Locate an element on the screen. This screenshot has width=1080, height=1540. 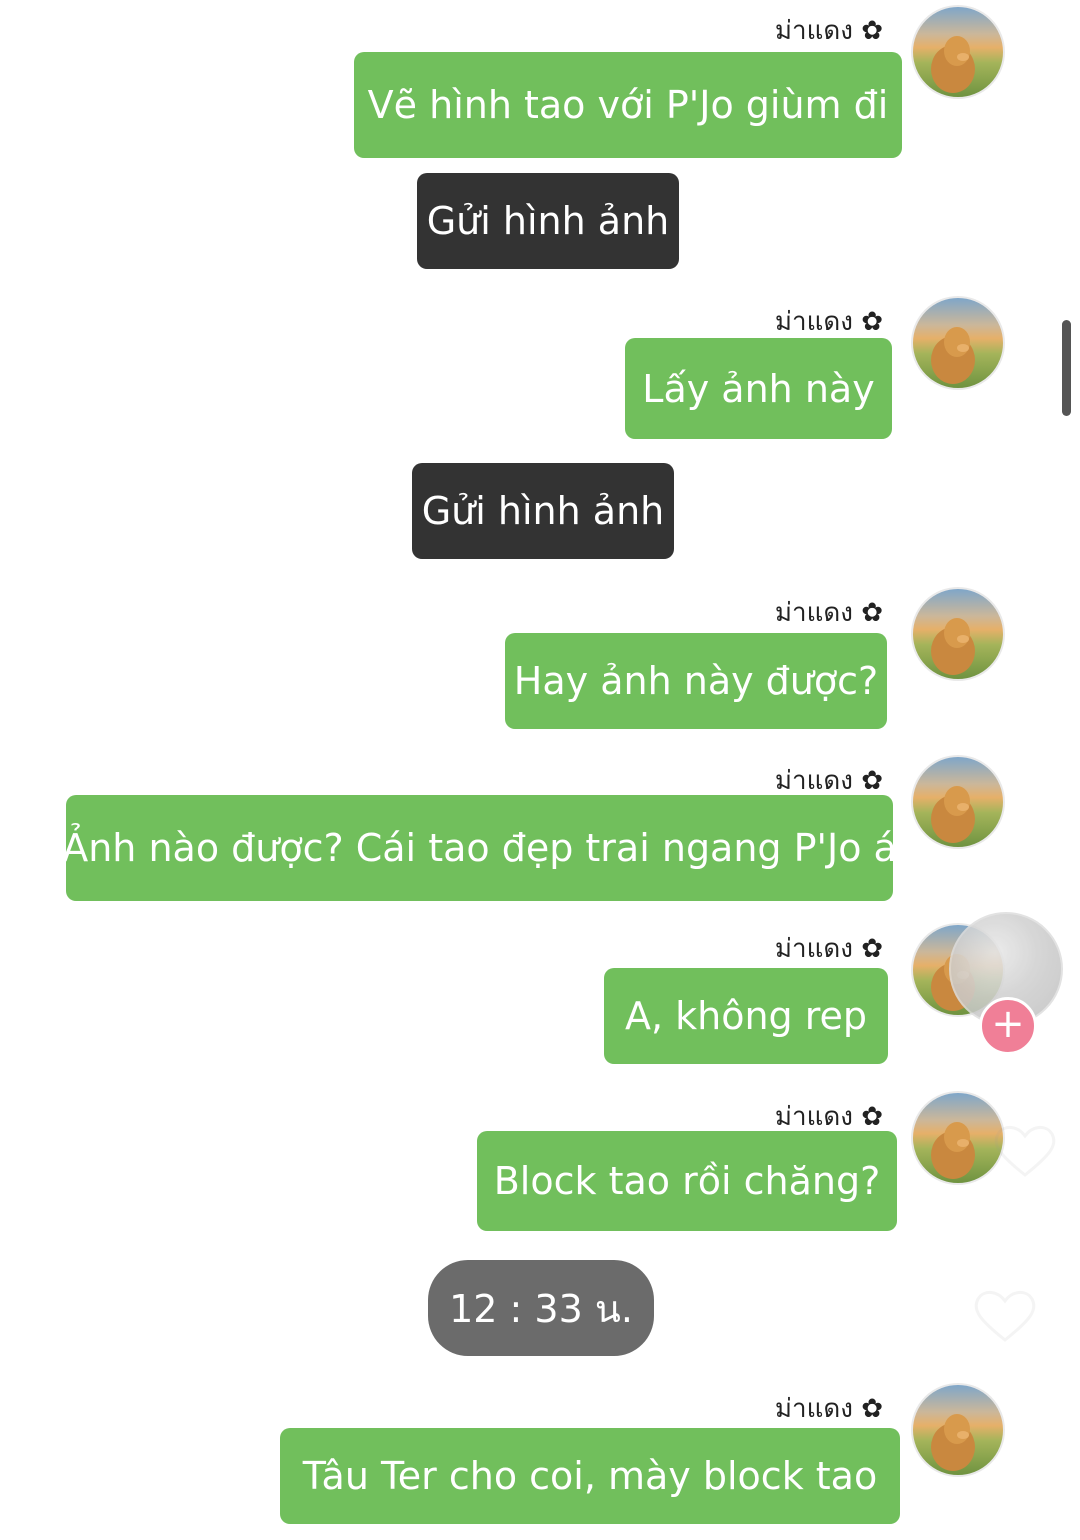
message-text: A, không rep is located at coordinates (746, 1016).